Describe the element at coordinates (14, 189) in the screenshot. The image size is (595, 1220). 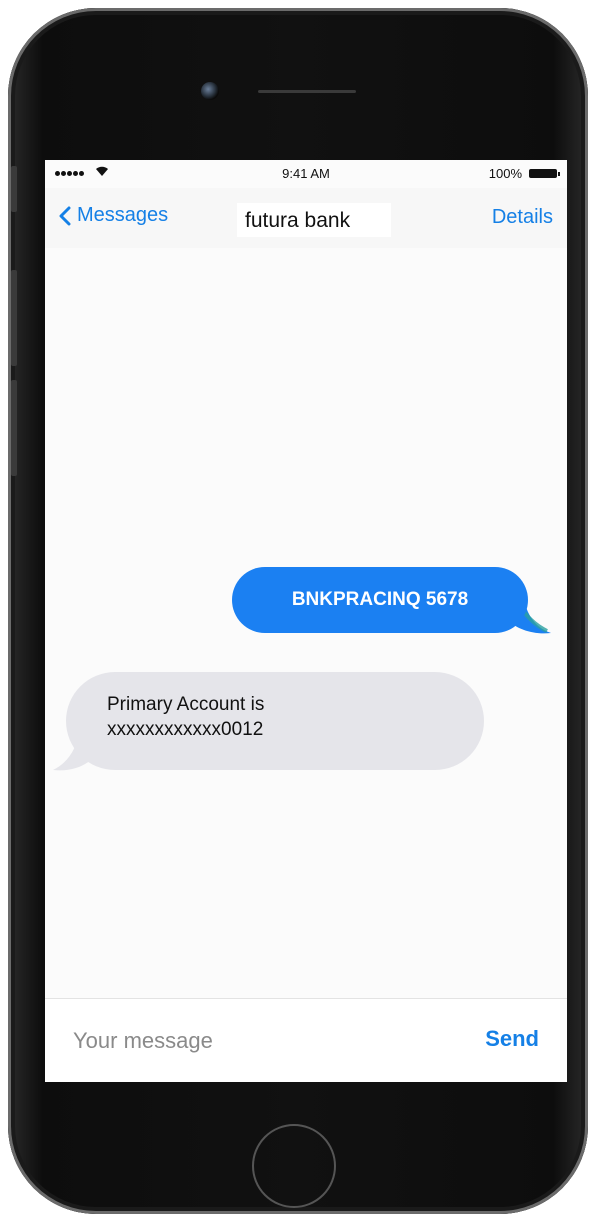
I see `mute-switch` at that location.